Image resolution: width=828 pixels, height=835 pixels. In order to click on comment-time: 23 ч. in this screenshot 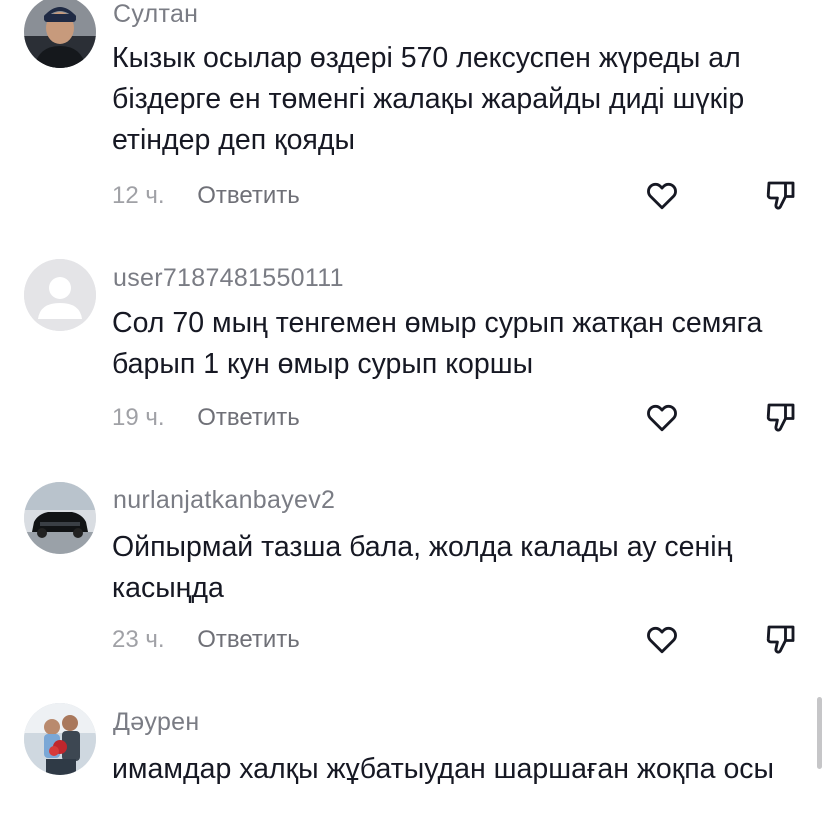, I will do `click(138, 639)`.